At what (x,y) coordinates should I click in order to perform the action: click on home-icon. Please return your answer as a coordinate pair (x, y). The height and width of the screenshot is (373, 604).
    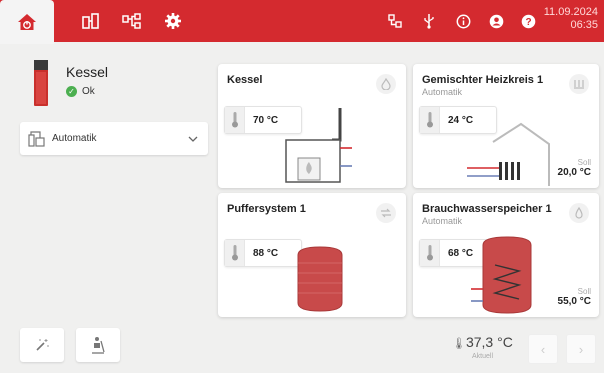
    Looking at the image, I should click on (27, 22).